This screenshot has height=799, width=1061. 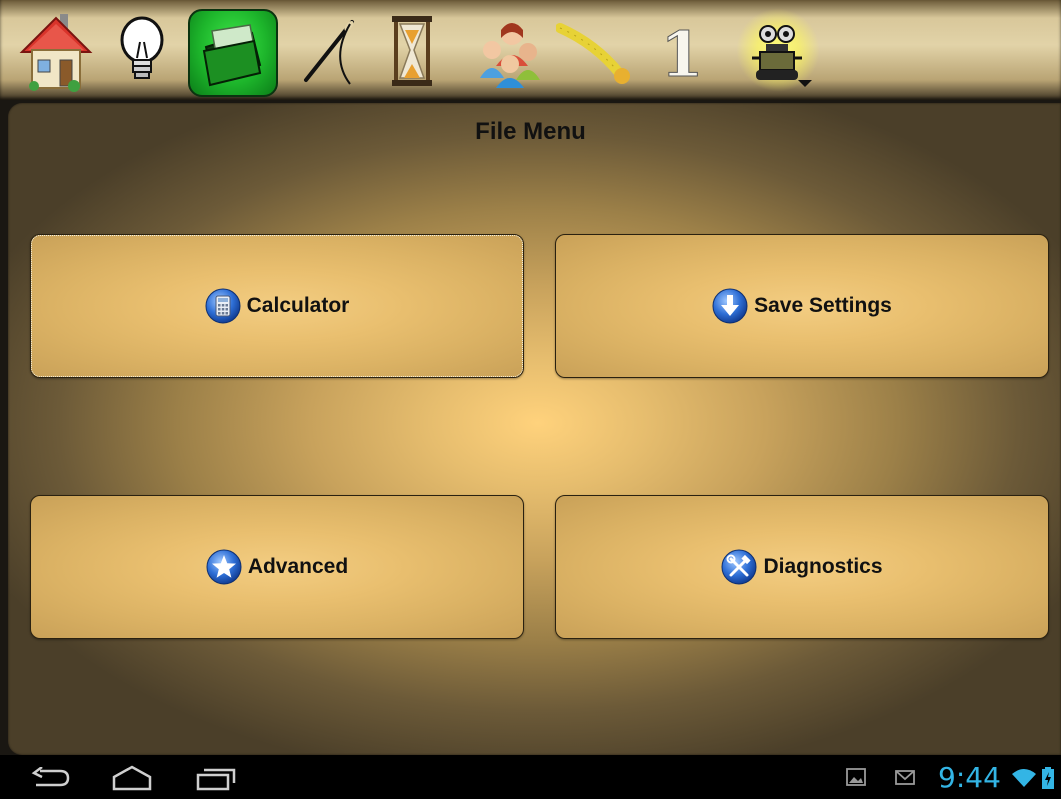 I want to click on hourglass-icon, so click(x=412, y=50).